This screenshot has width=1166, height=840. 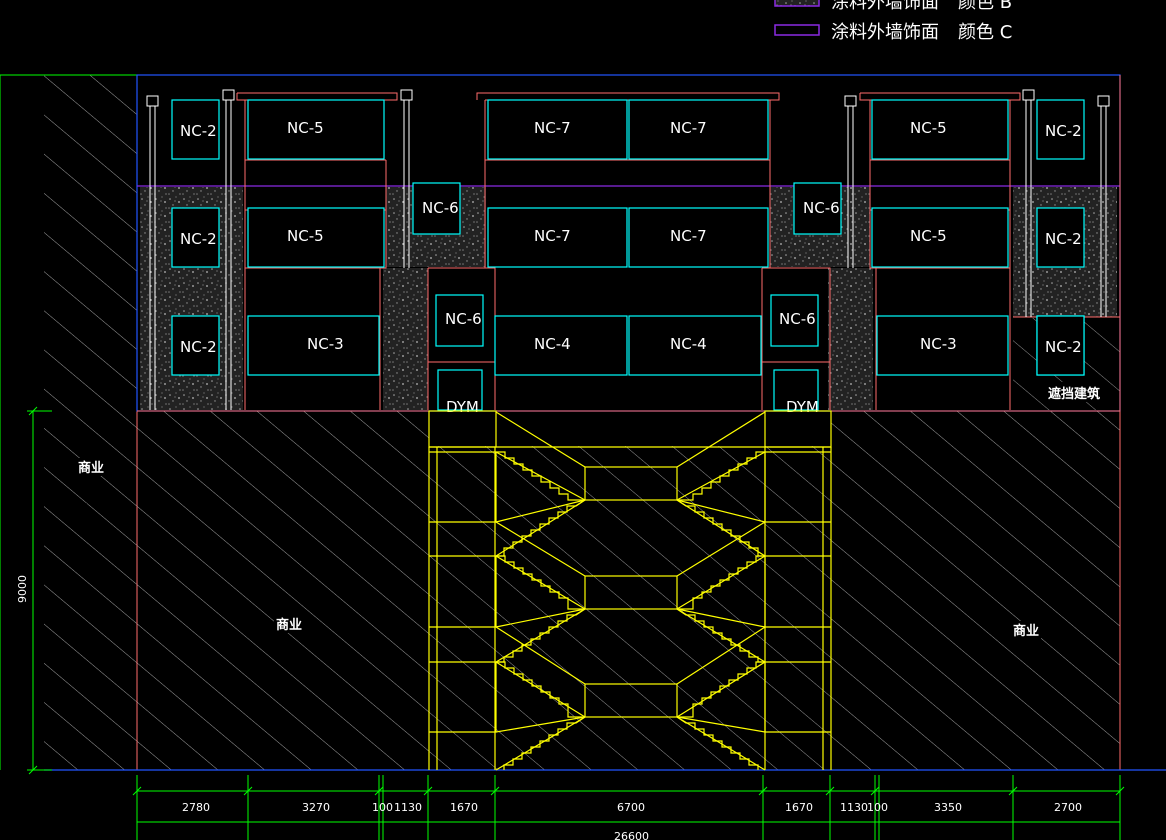 What do you see at coordinates (885, 32) in the screenshot?
I see `legend-row2-name: 涂料外墙饰面` at bounding box center [885, 32].